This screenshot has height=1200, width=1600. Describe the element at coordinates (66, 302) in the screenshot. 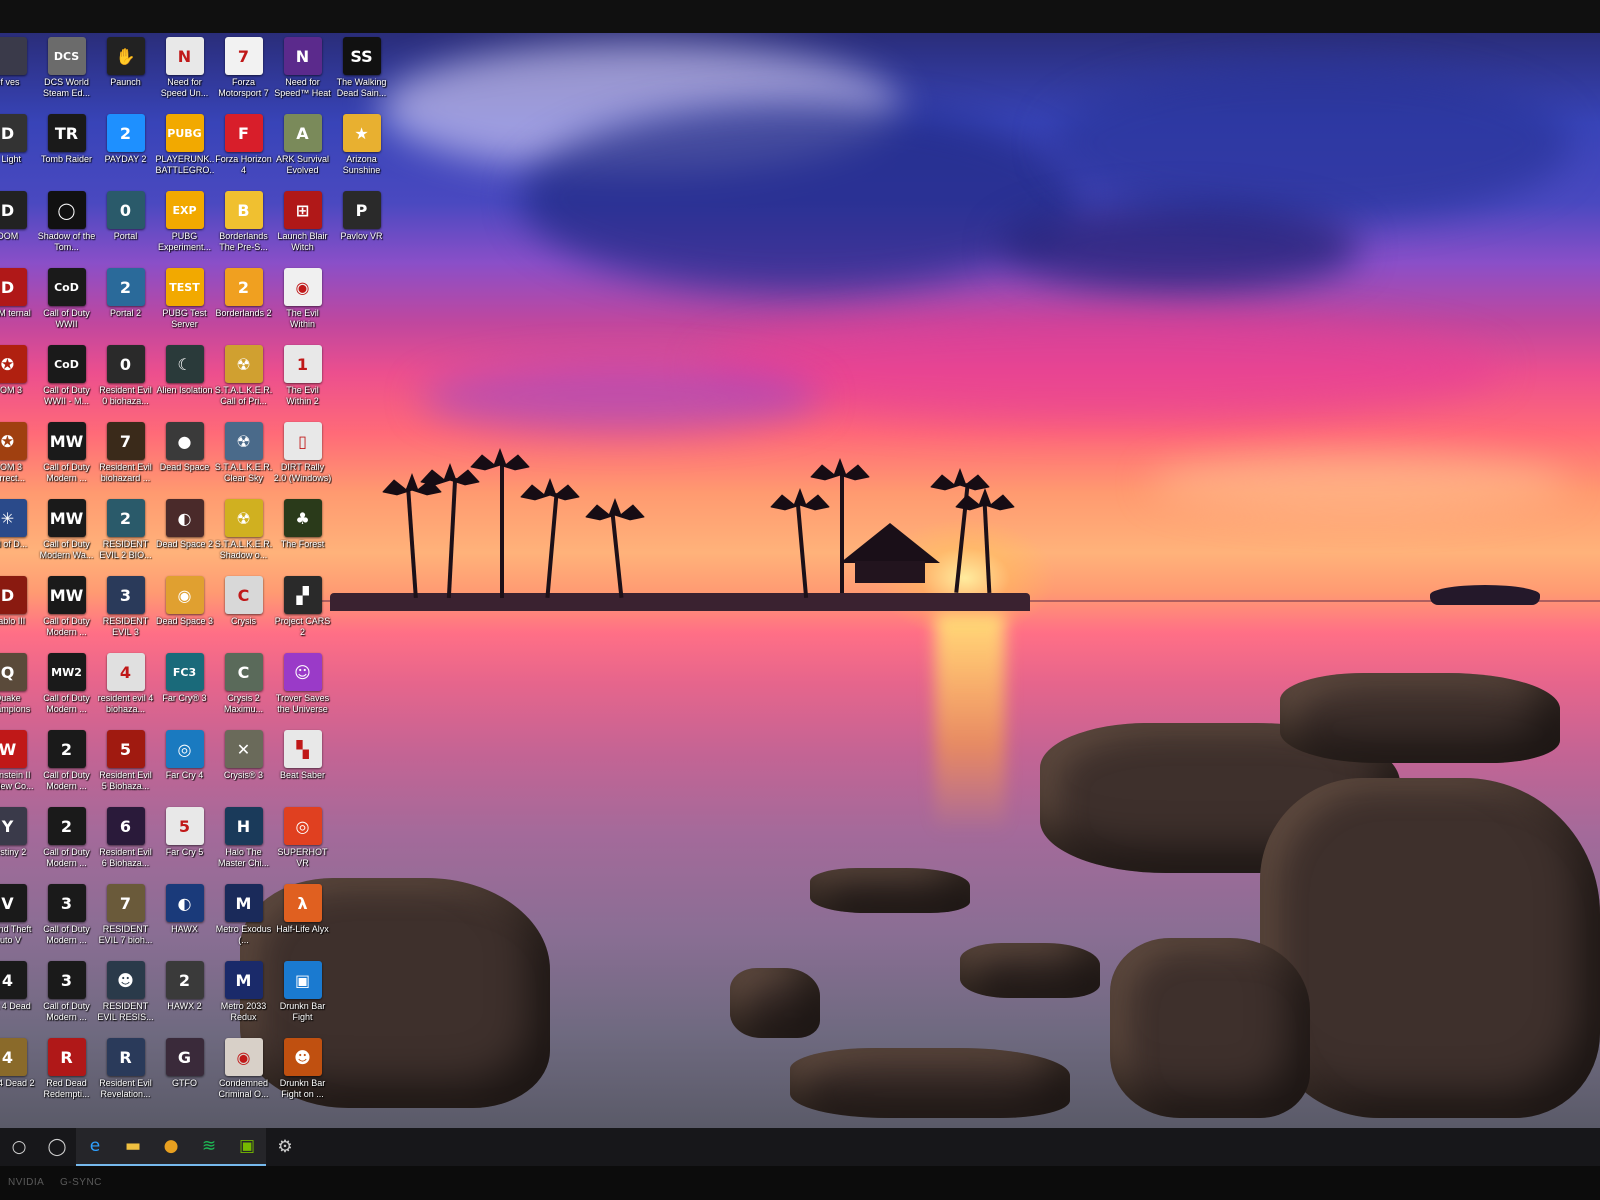

I see `desktop-icon: CoD Call of Duty WWII` at that location.